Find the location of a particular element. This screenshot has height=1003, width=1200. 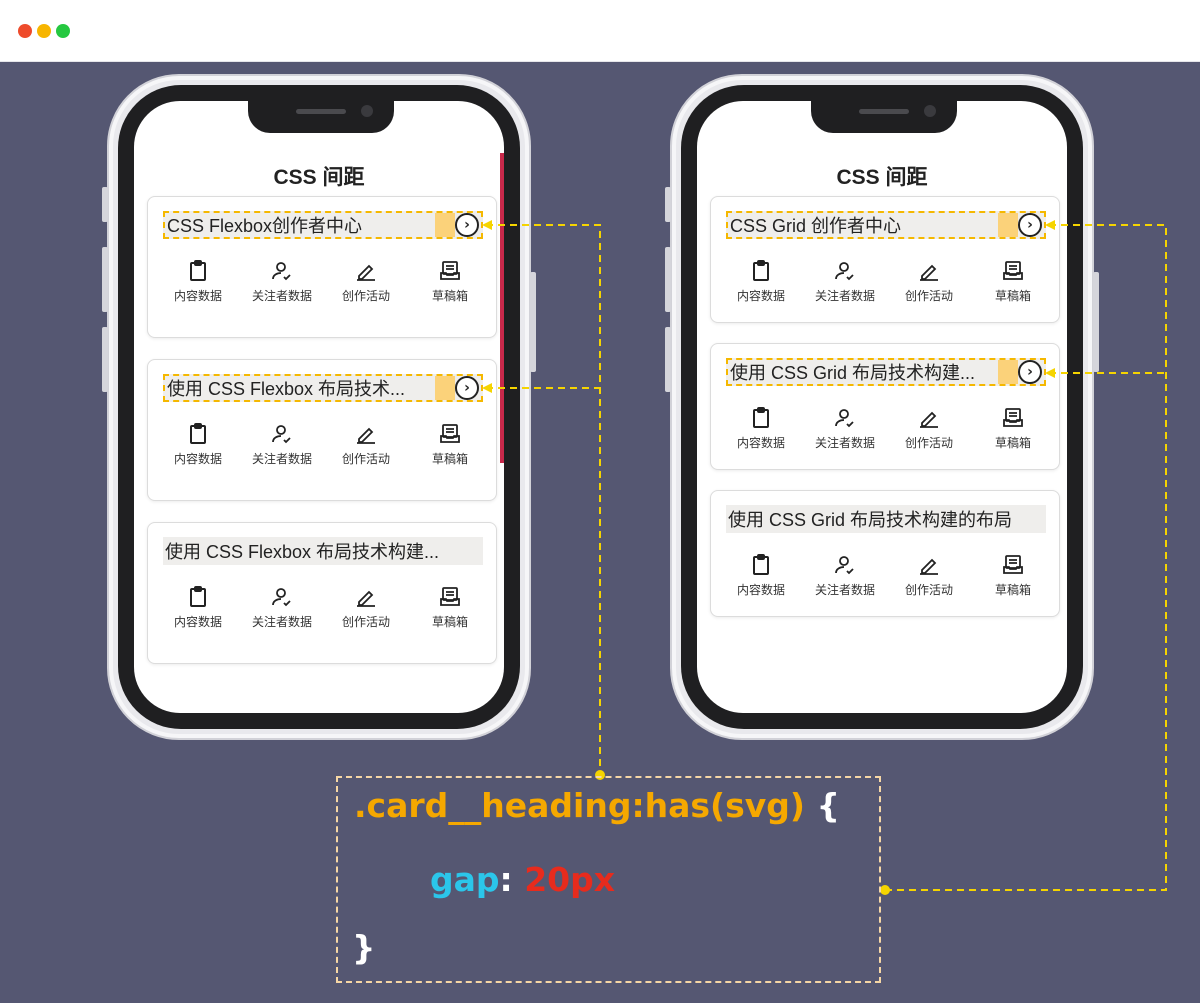

css-colon: : is located at coordinates (506, 879).